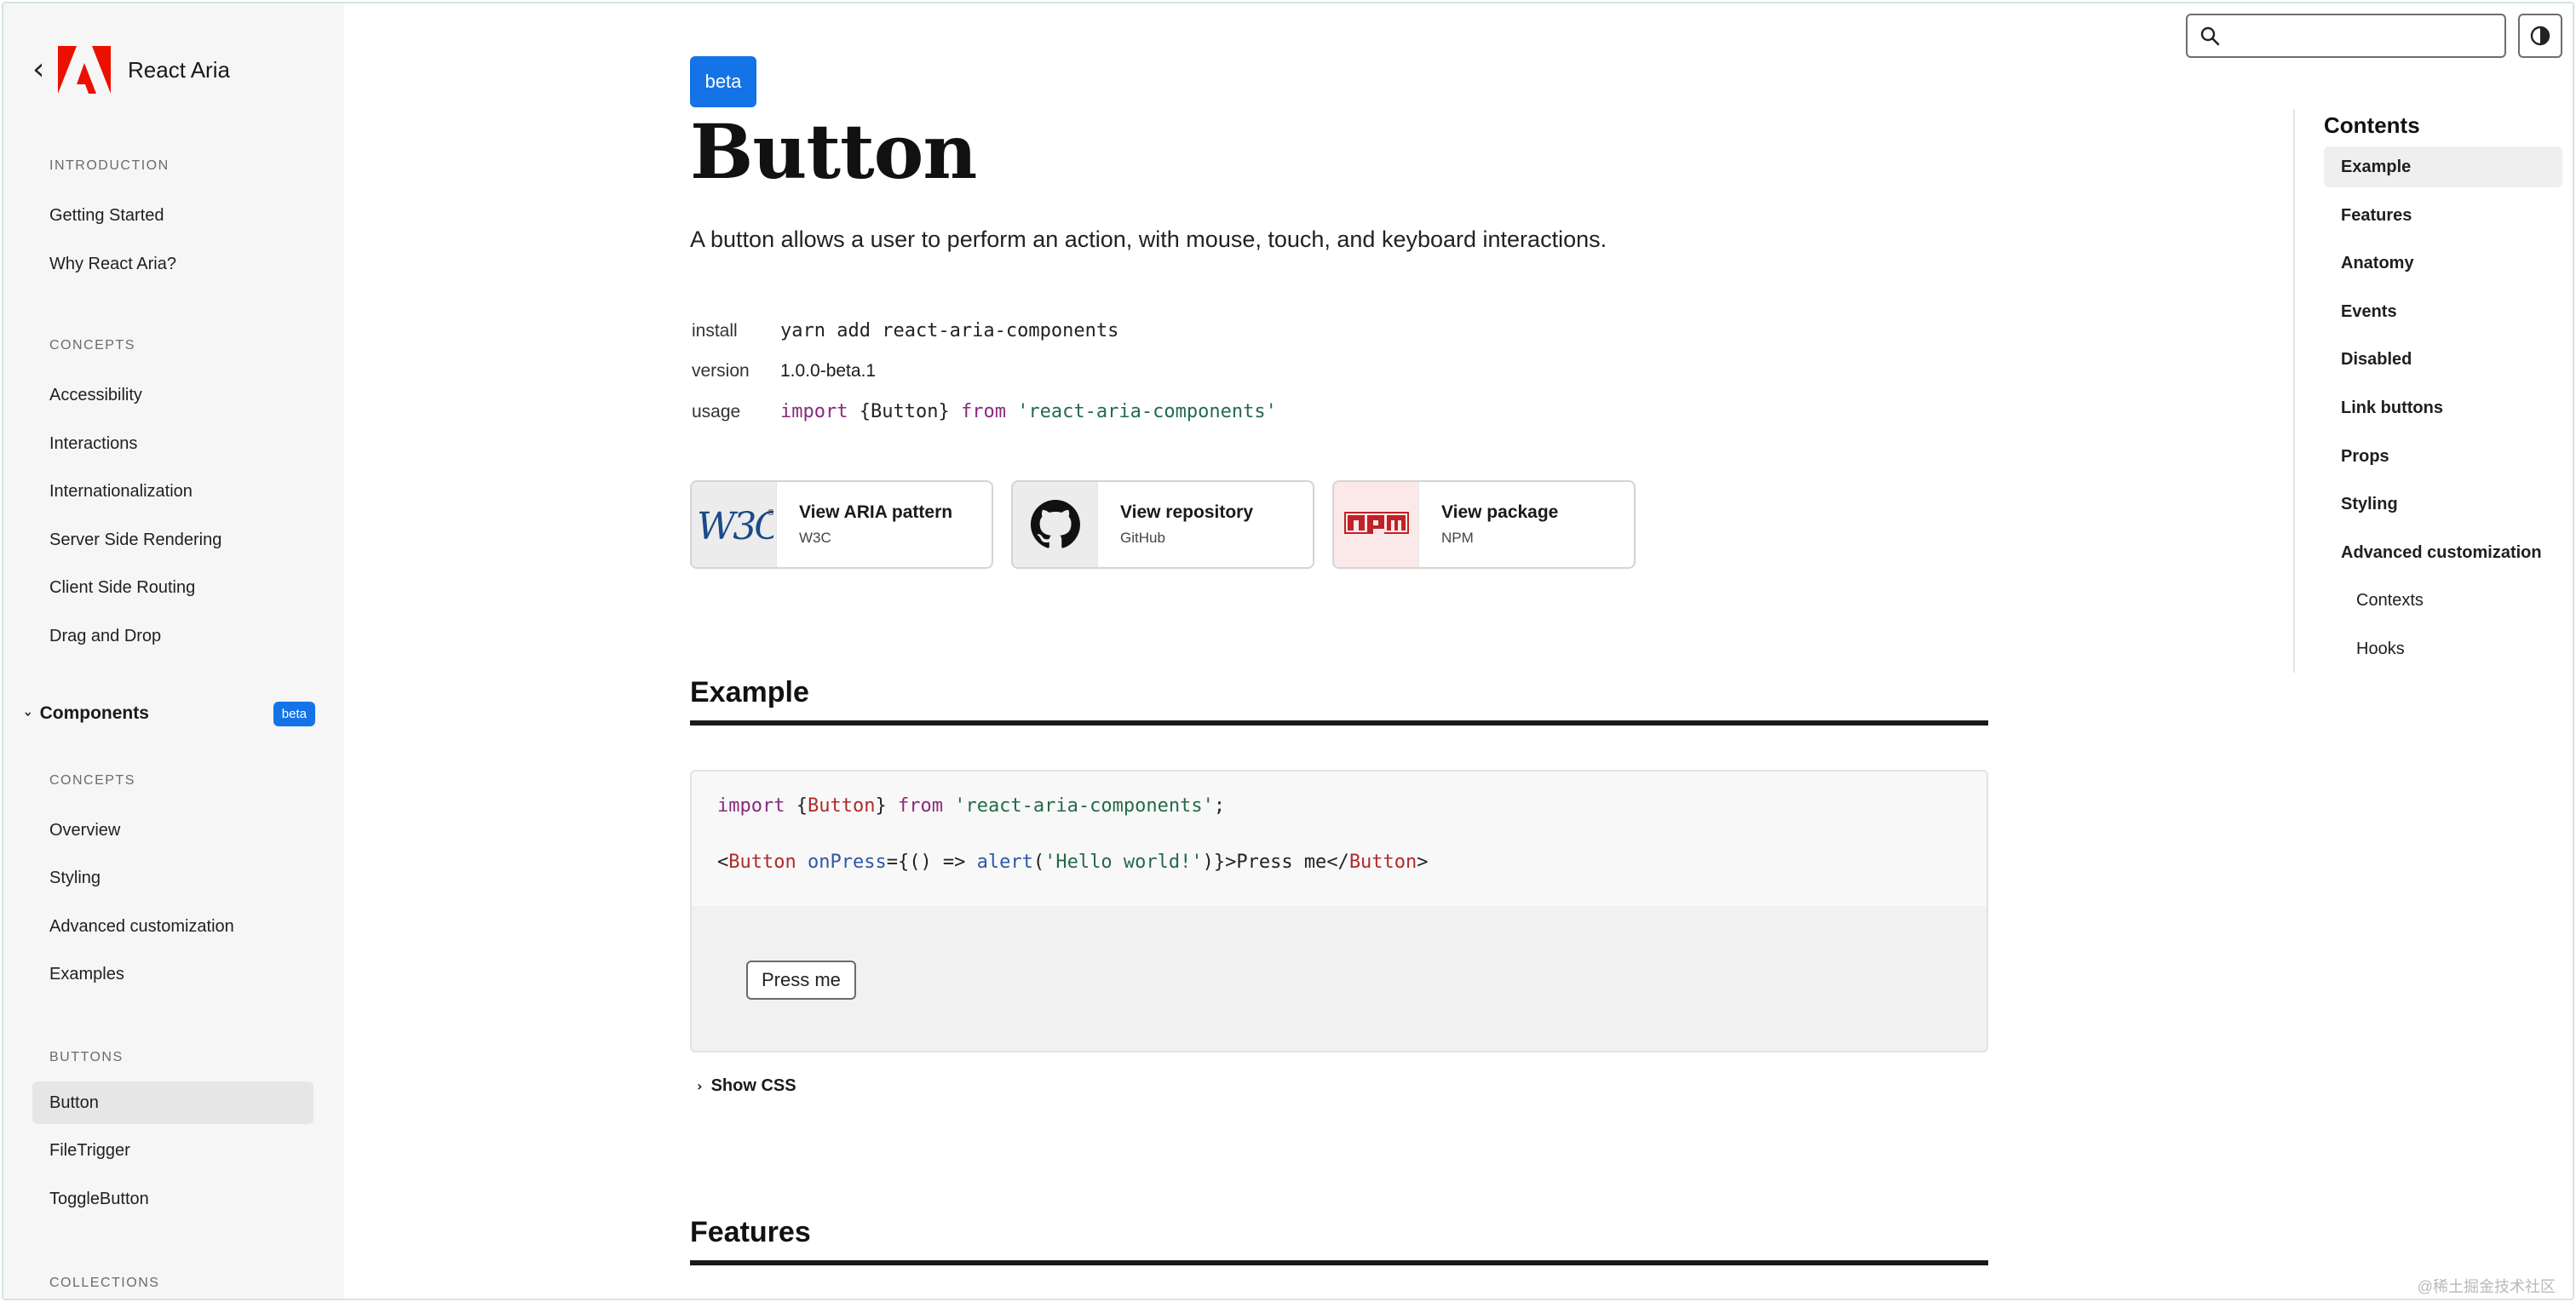 The height and width of the screenshot is (1302, 2576). What do you see at coordinates (173, 1150) in the screenshot?
I see `sidebar-item-filetrigger: FileTrigger` at bounding box center [173, 1150].